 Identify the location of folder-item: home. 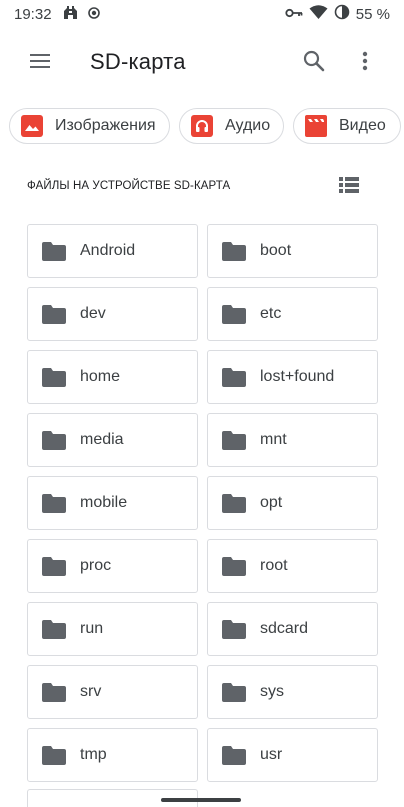
(112, 377).